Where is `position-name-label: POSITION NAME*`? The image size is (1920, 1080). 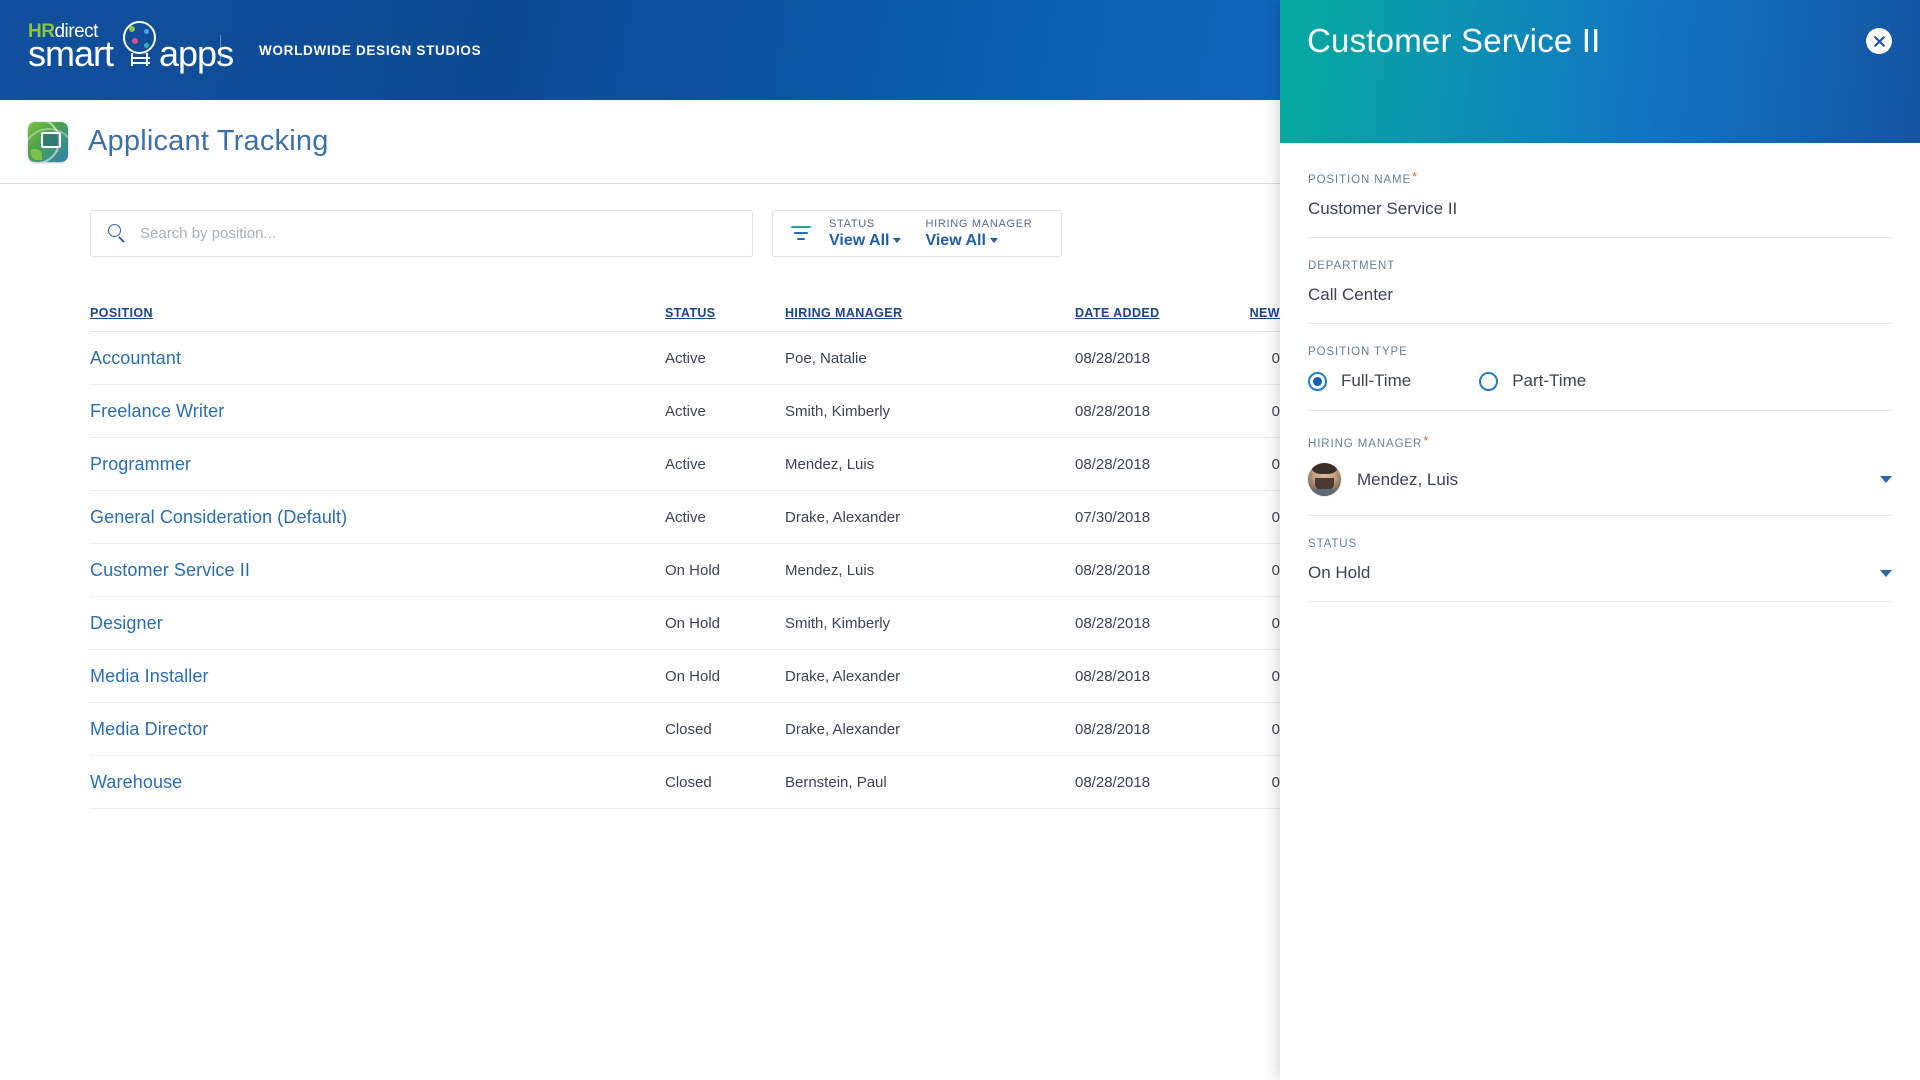
position-name-label: POSITION NAME* is located at coordinates (1363, 177).